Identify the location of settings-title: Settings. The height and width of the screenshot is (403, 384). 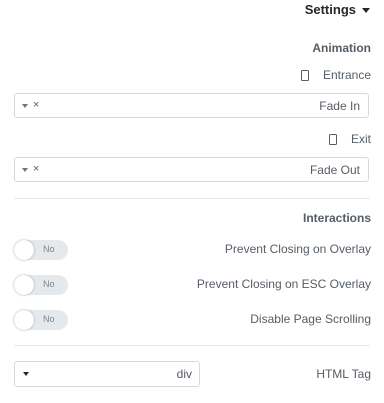
(330, 9).